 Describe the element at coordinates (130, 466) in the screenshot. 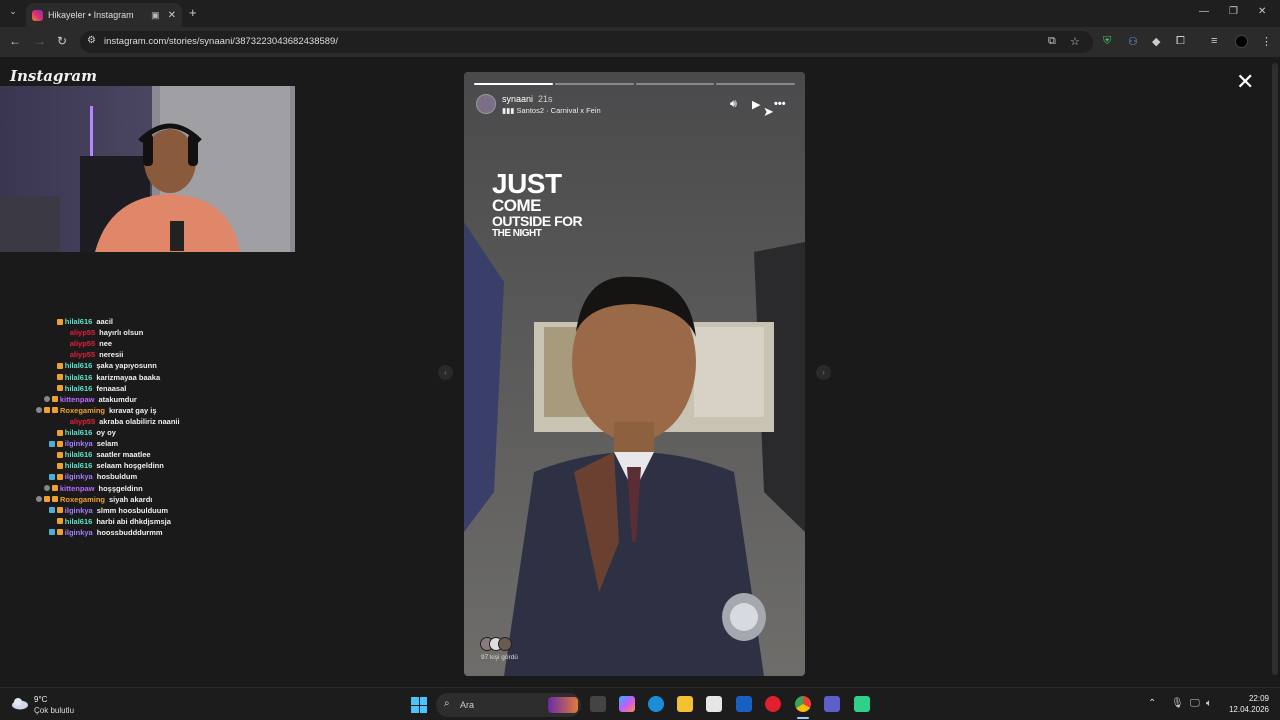

I see `chat-text: selaam hoşgeldinn` at that location.